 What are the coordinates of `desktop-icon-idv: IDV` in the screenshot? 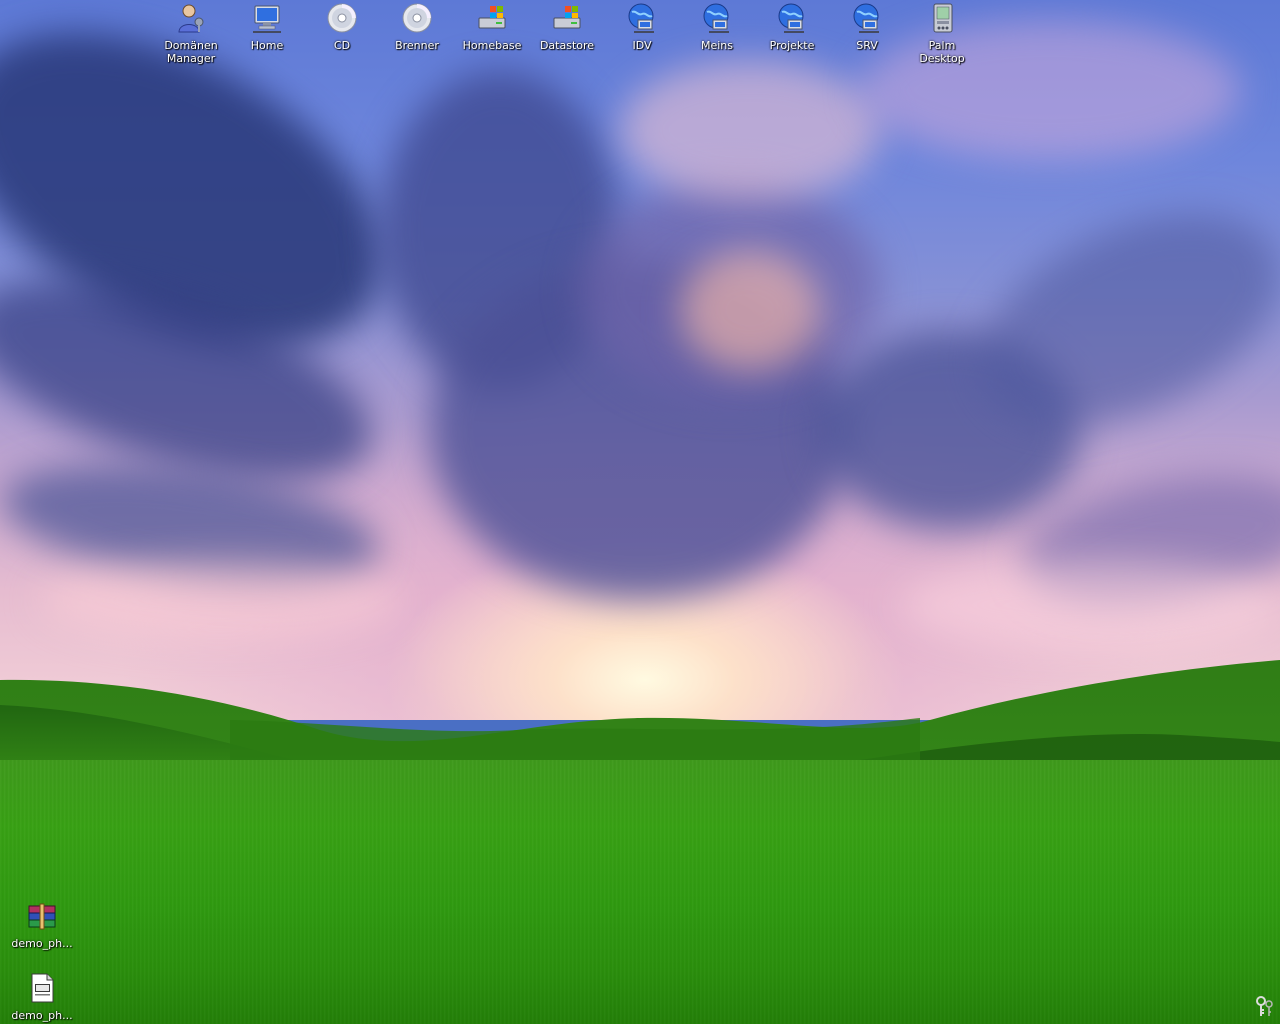 It's located at (642, 27).